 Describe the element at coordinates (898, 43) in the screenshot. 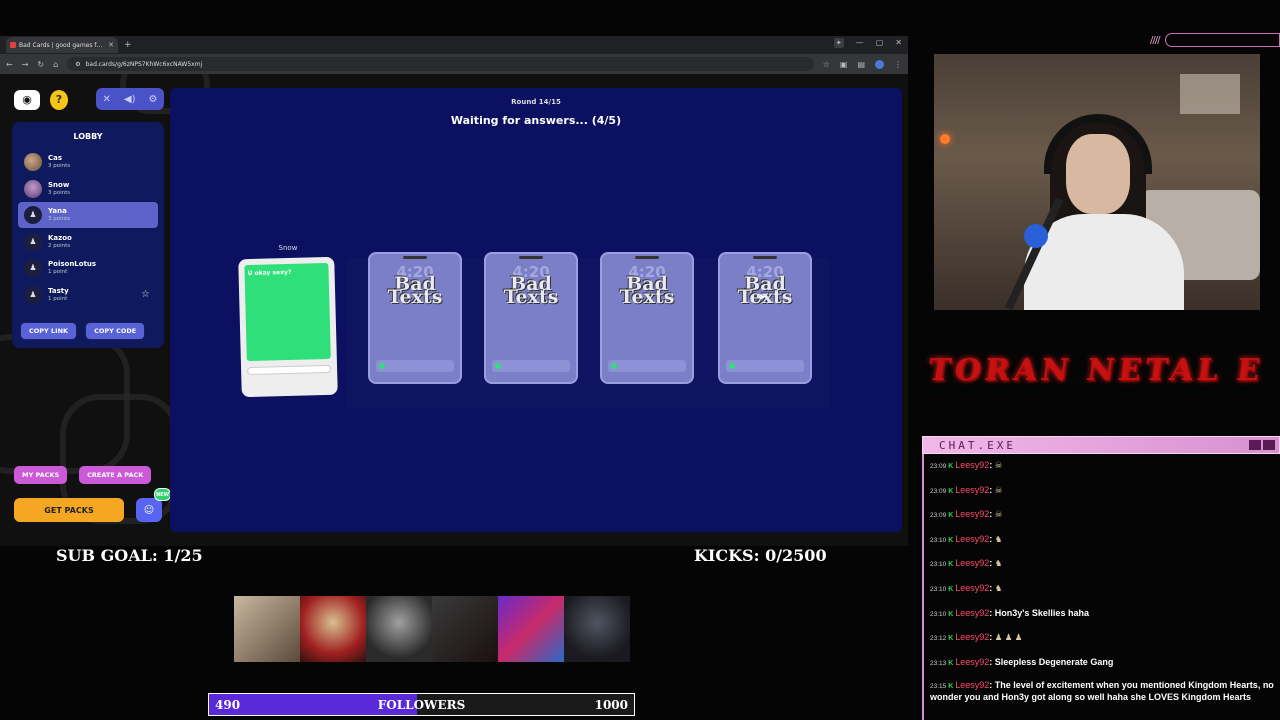

I see `close-window-icon: ✕` at that location.